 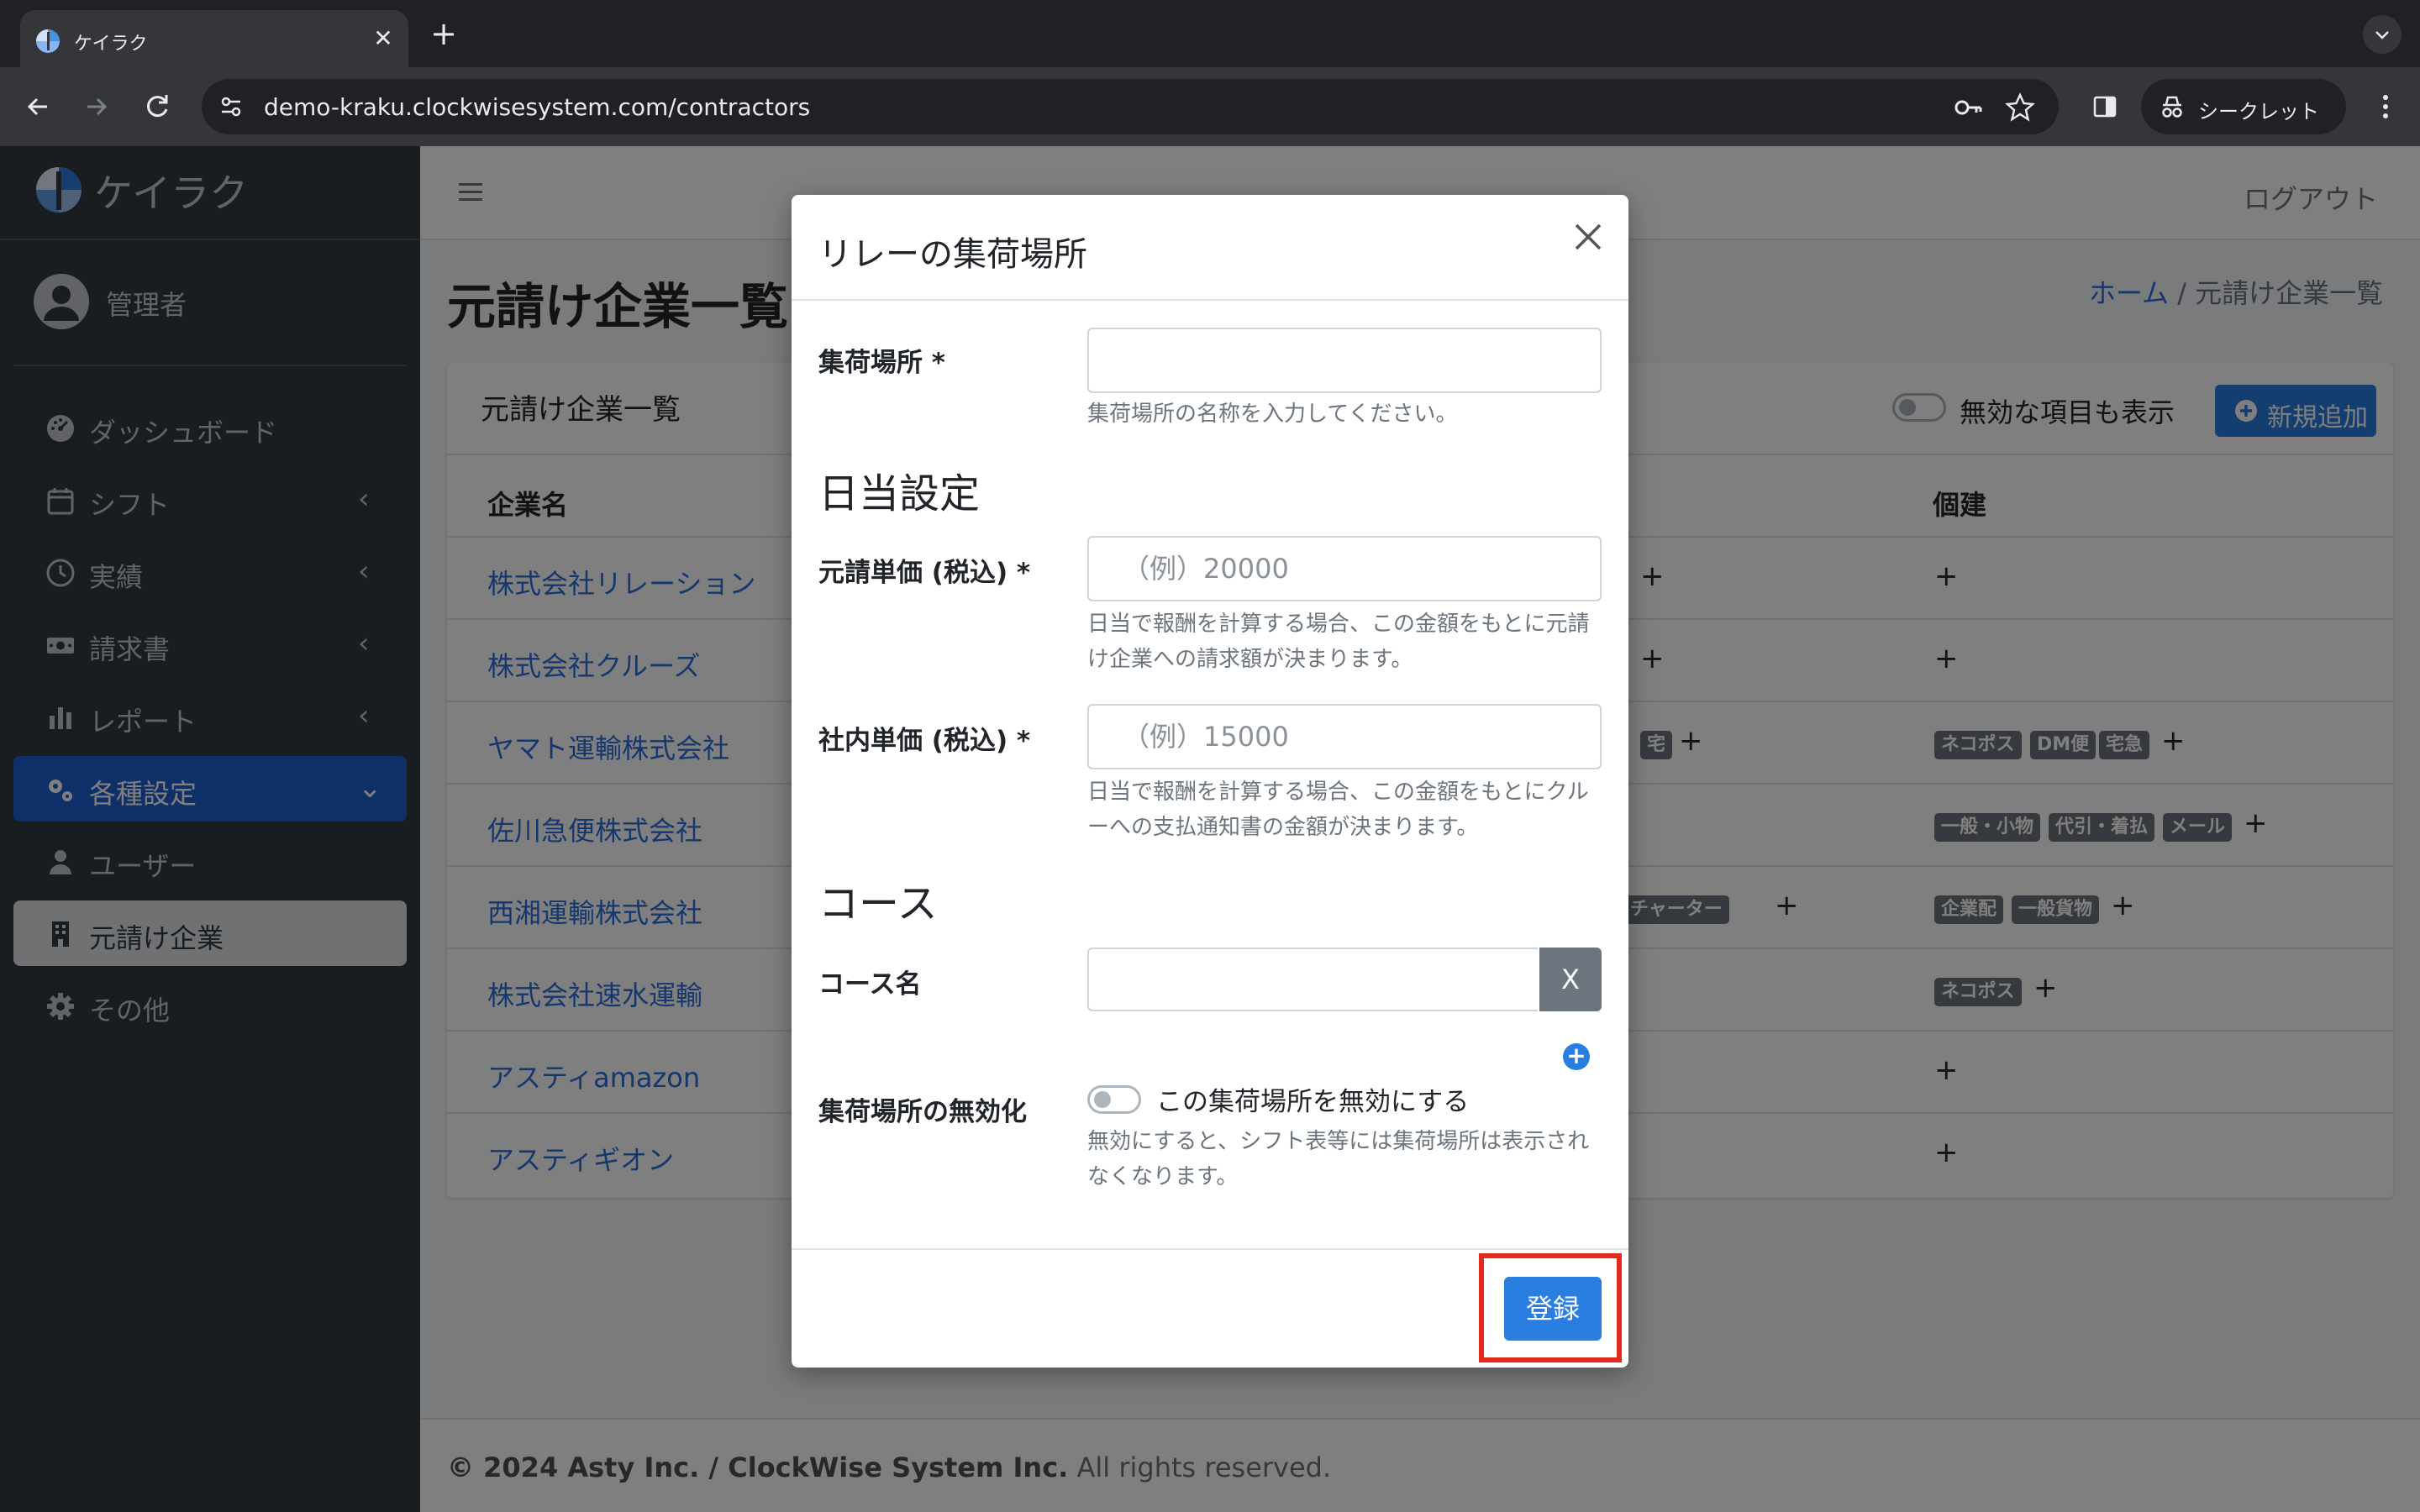 I want to click on remove-course-button: X, so click(x=1570, y=979).